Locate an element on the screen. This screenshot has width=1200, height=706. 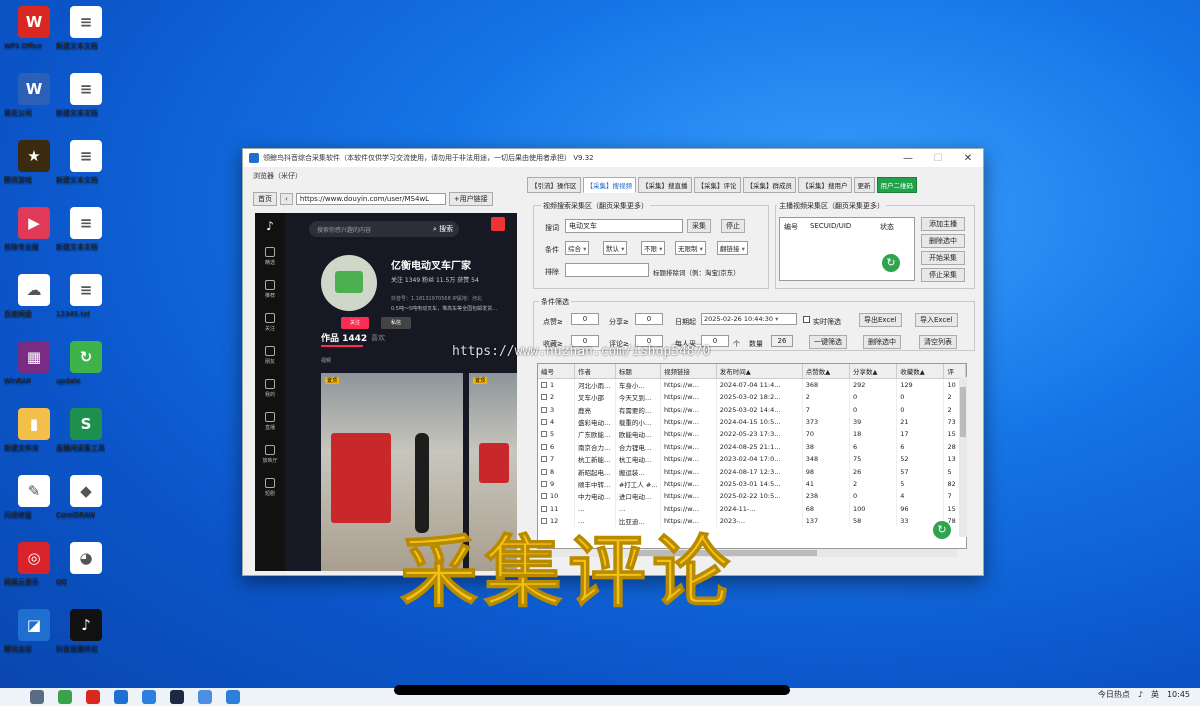
one-key-filter-button: 一键筛选 is located at coordinates (828, 342).